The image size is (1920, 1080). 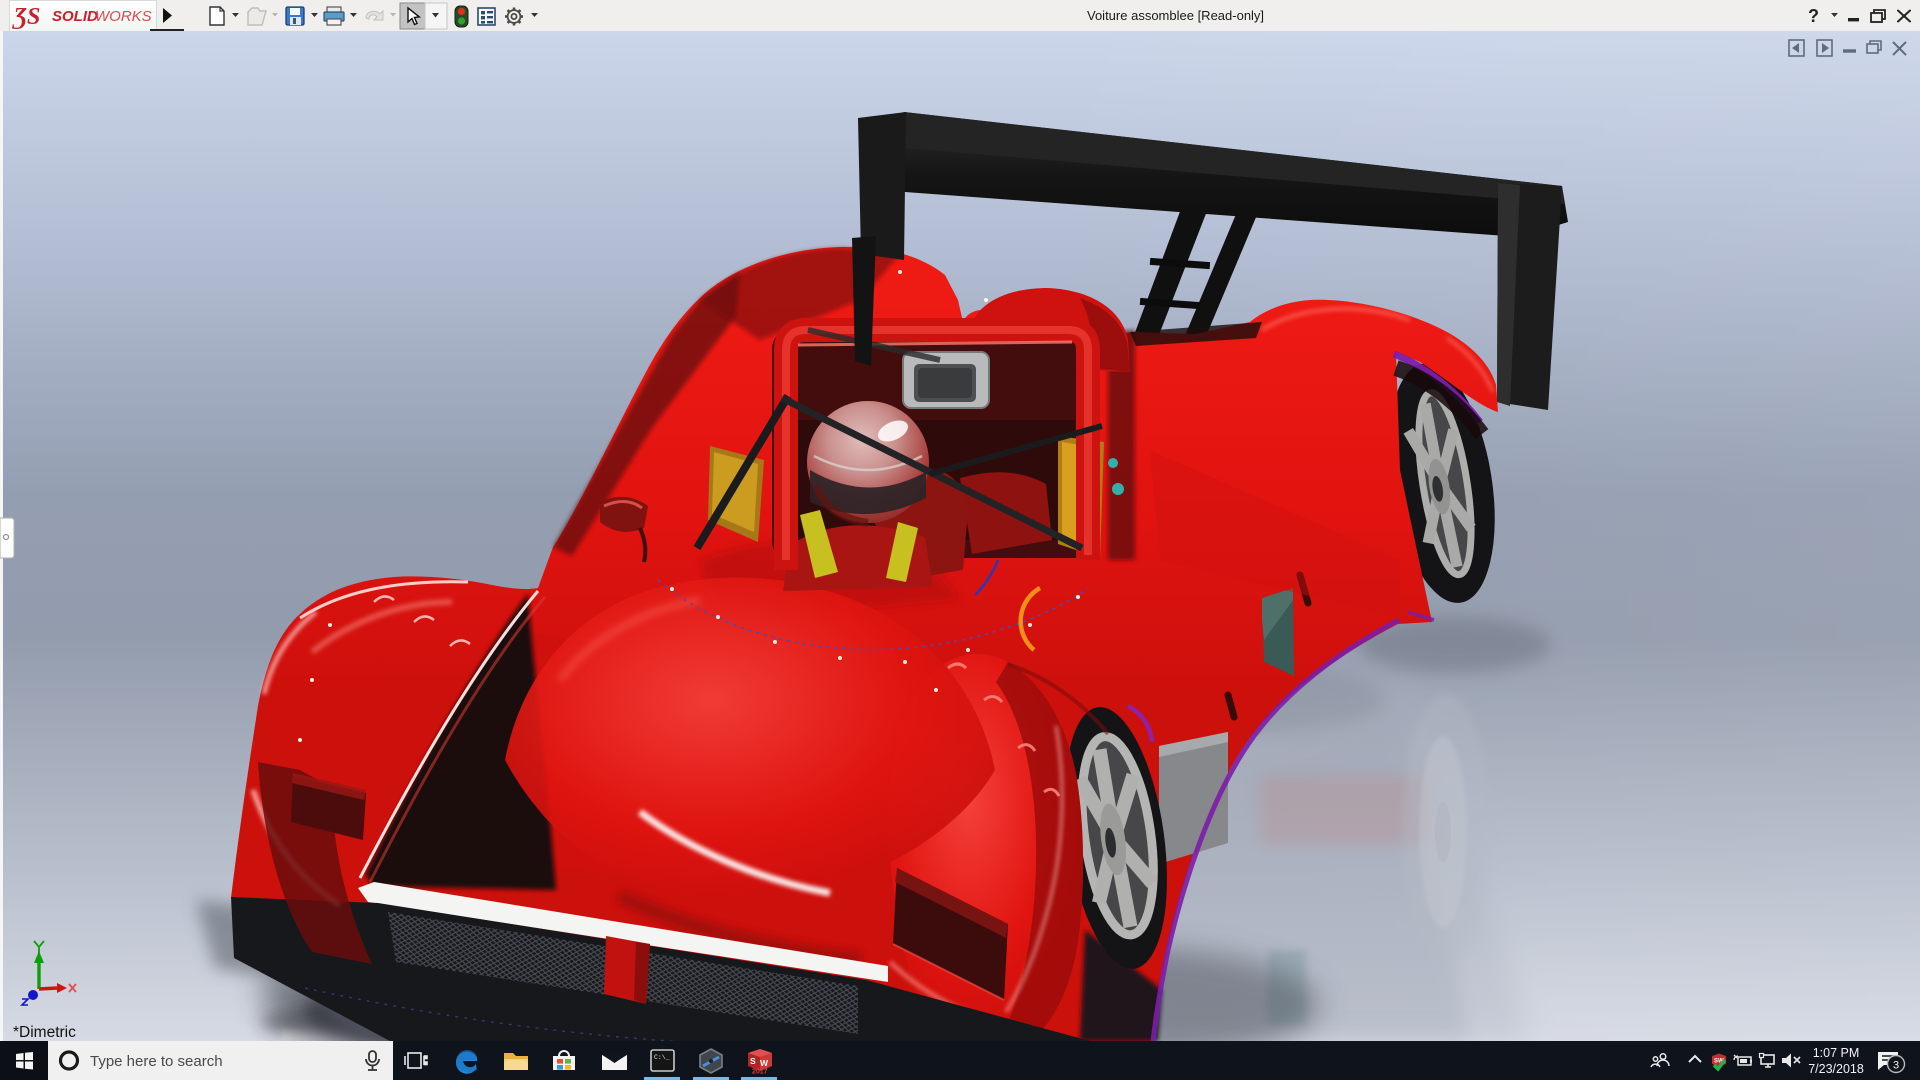 What do you see at coordinates (1836, 1069) in the screenshot?
I see `svg-text: 7/23/2018` at bounding box center [1836, 1069].